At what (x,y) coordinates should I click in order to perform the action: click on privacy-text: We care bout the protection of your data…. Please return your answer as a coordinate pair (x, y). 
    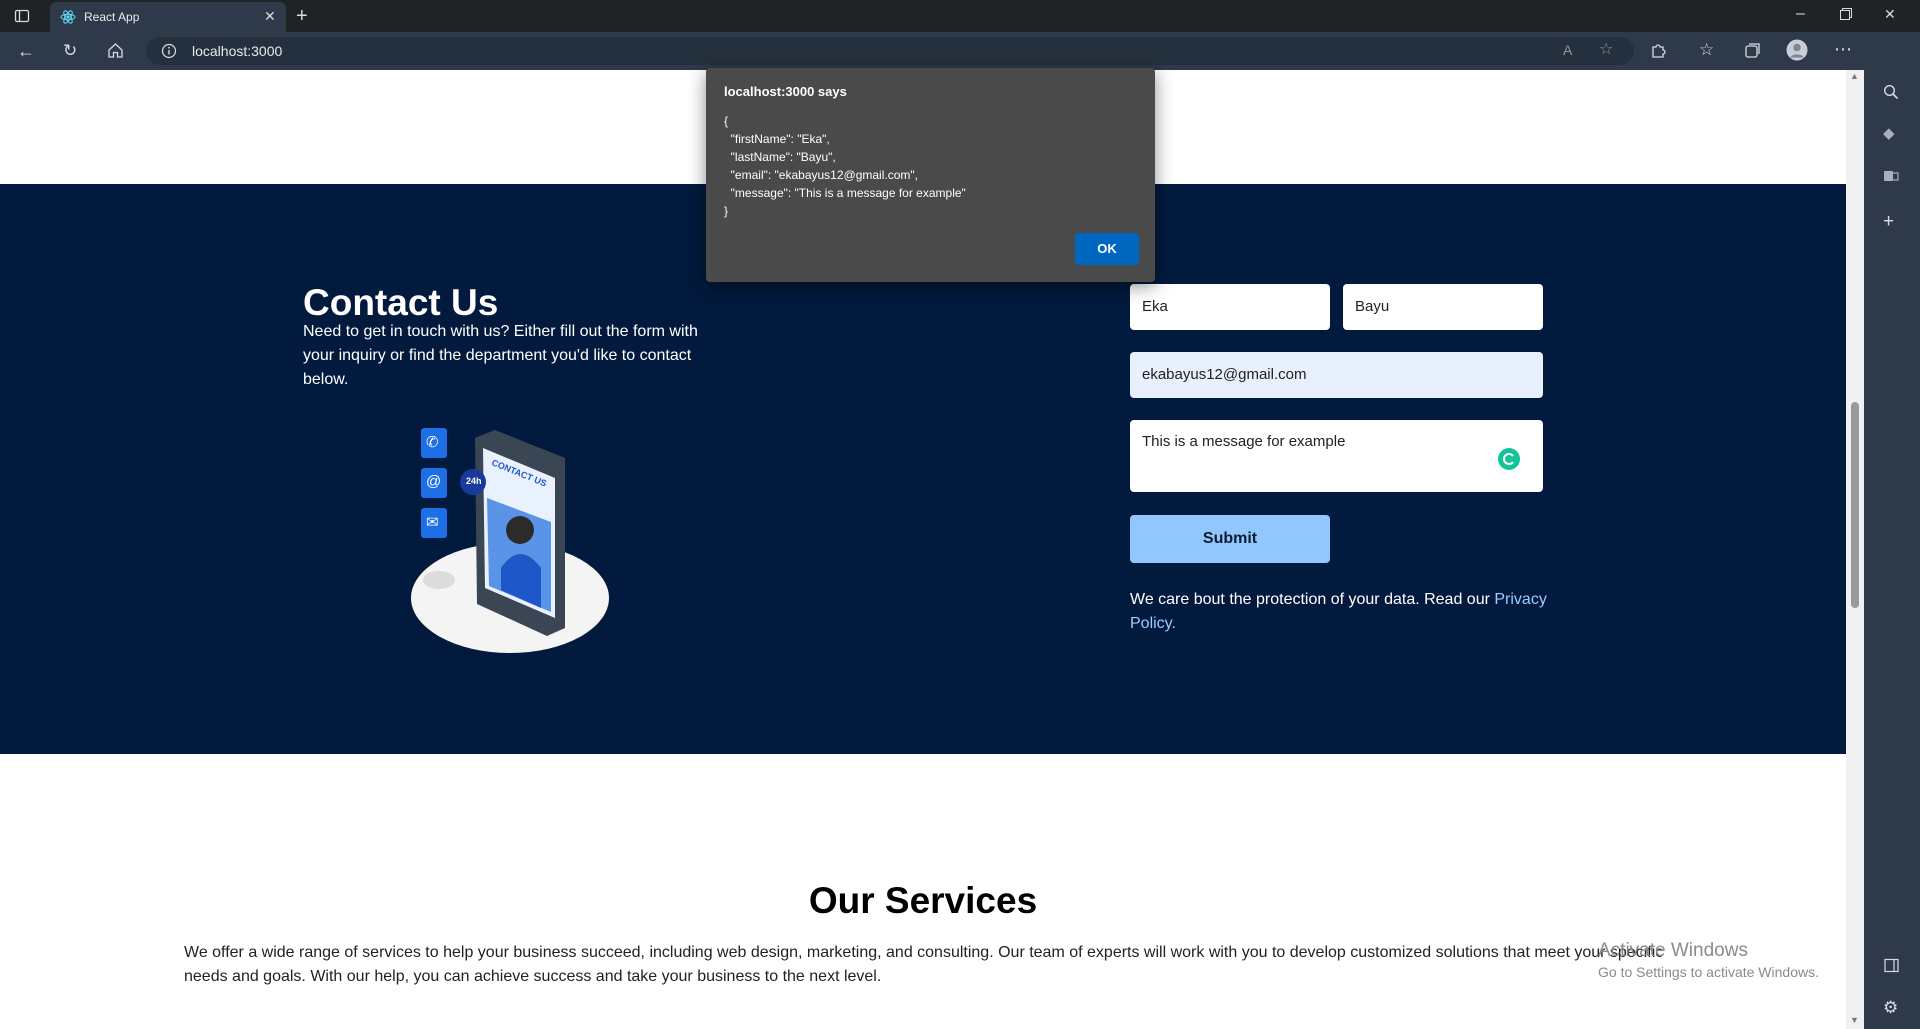
    Looking at the image, I should click on (1310, 599).